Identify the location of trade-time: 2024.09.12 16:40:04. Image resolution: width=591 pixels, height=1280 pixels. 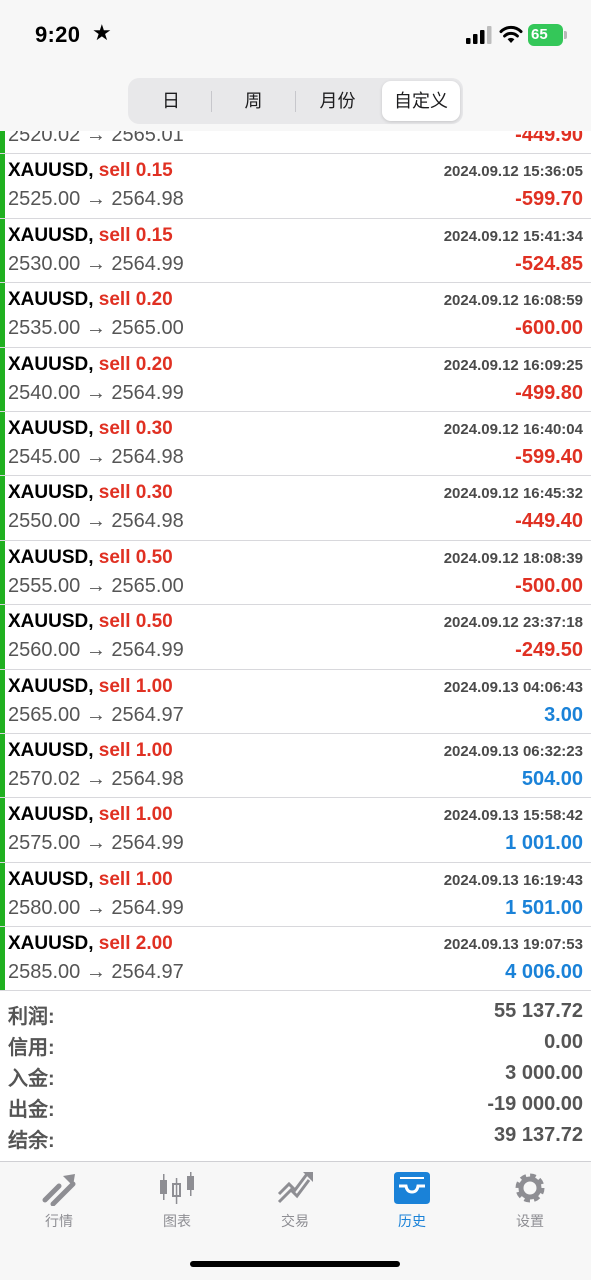
(513, 429).